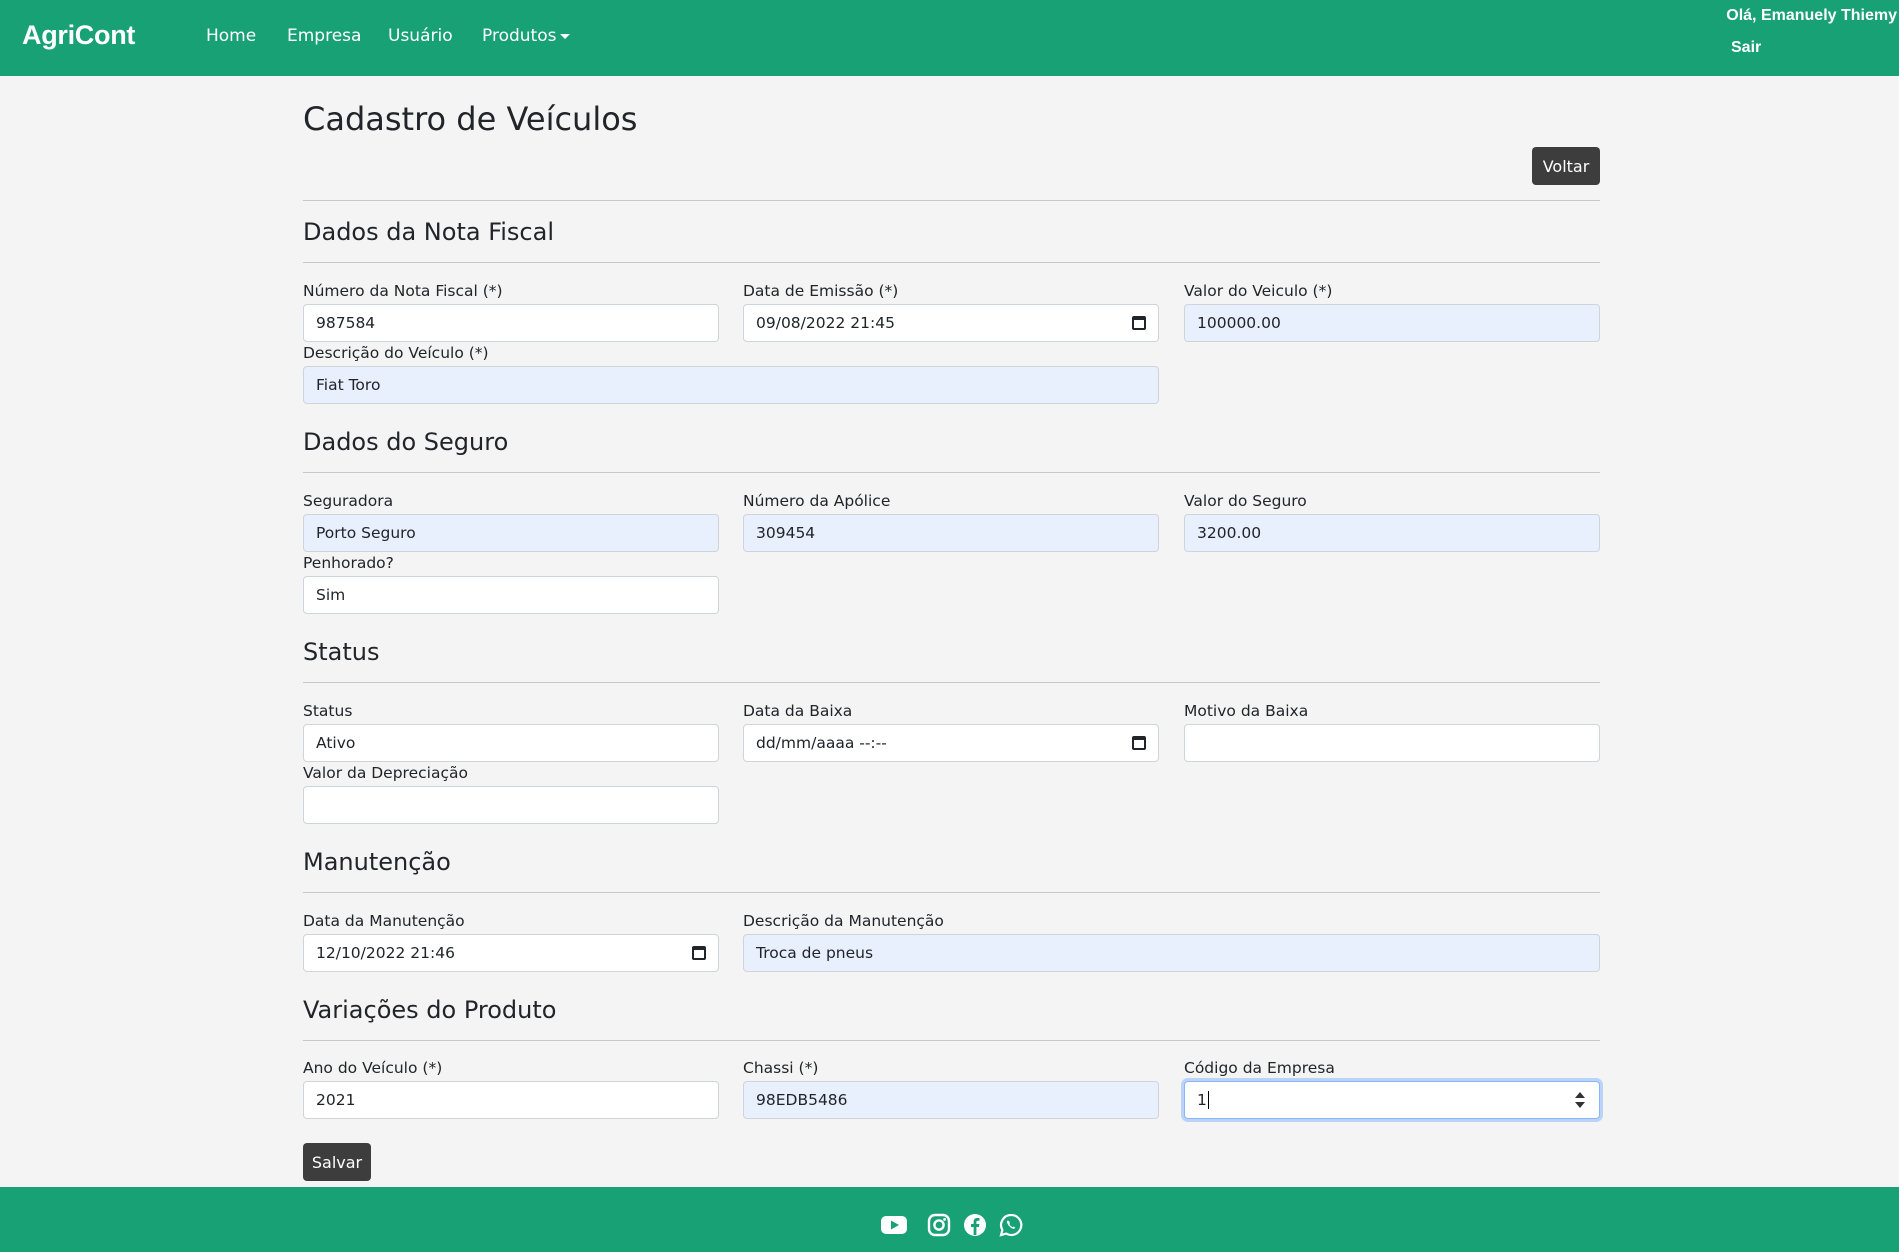 The image size is (1899, 1252). What do you see at coordinates (786, 533) in the screenshot?
I see `apolice-value: 309454` at bounding box center [786, 533].